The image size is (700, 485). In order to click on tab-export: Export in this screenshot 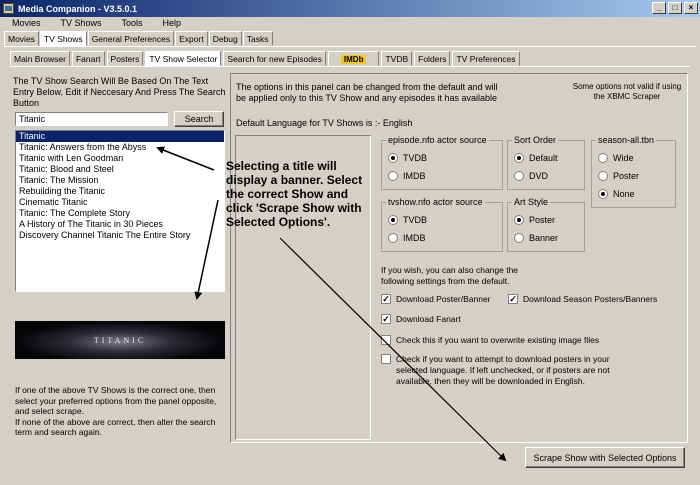, I will do `click(191, 38)`.